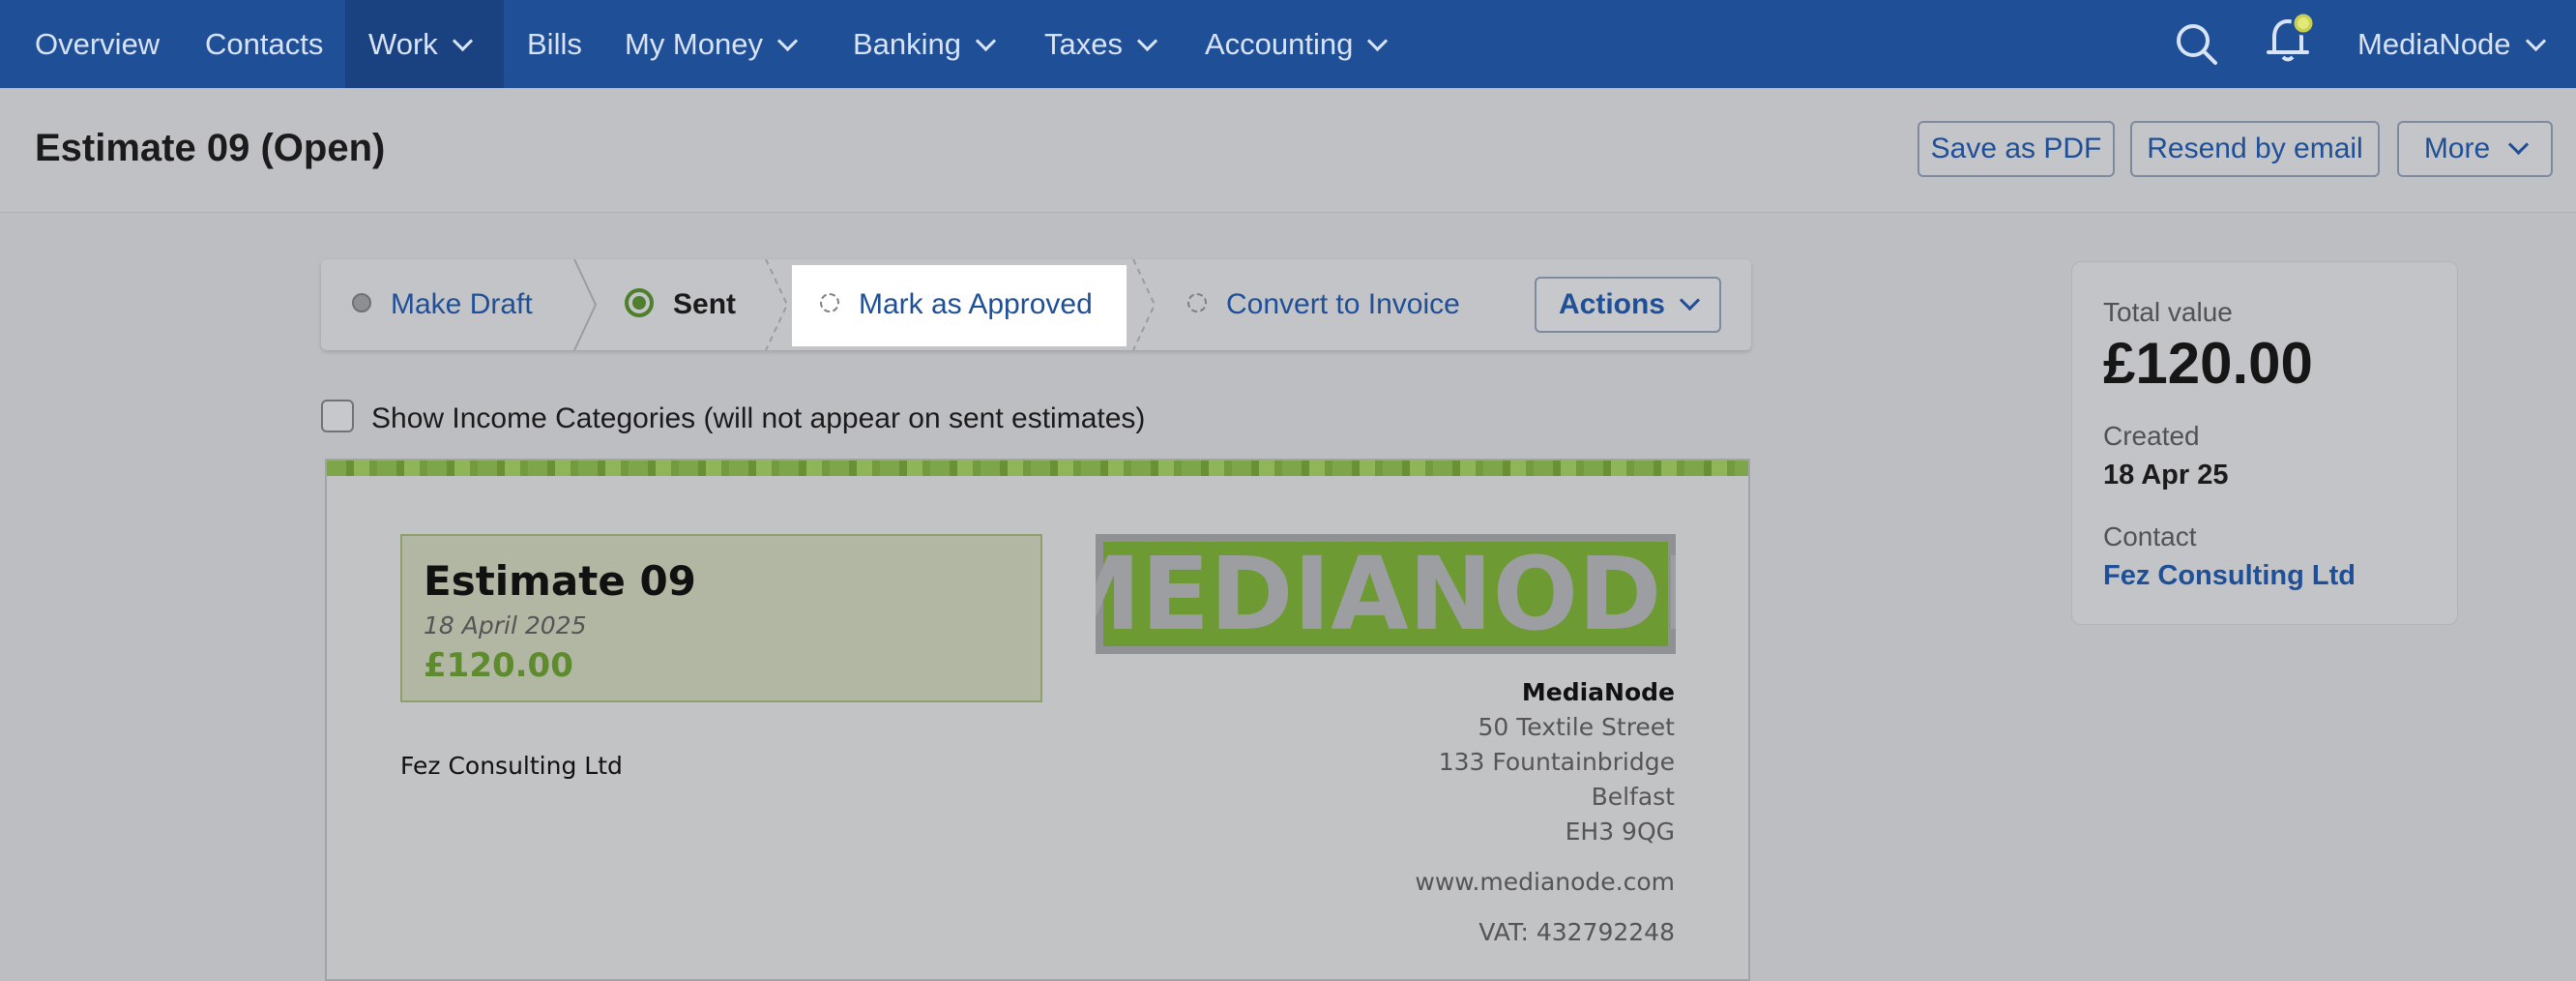 The width and height of the screenshot is (2576, 981). Describe the element at coordinates (361, 303) in the screenshot. I see `step-done-icon` at that location.